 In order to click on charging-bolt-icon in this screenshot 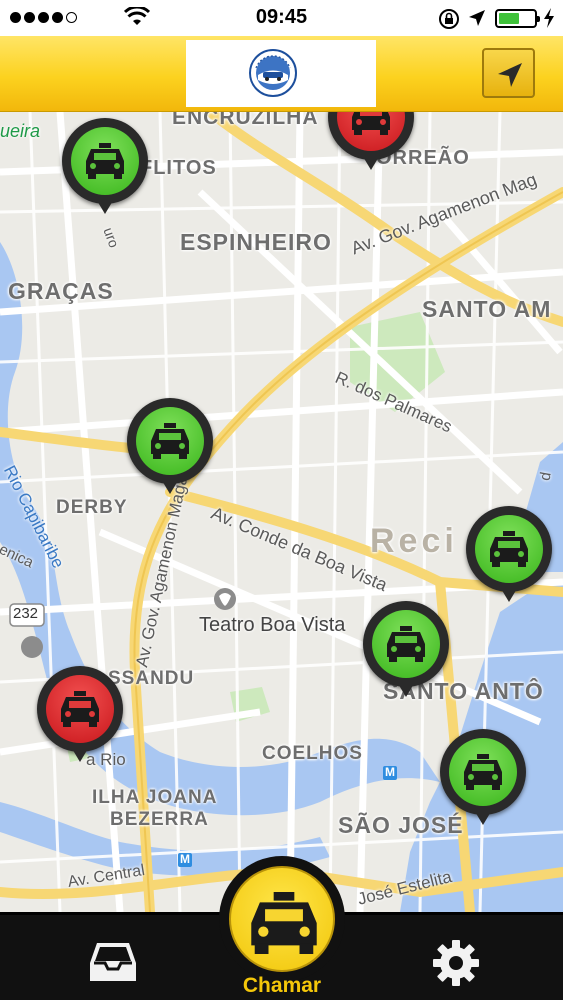, I will do `click(549, 18)`.